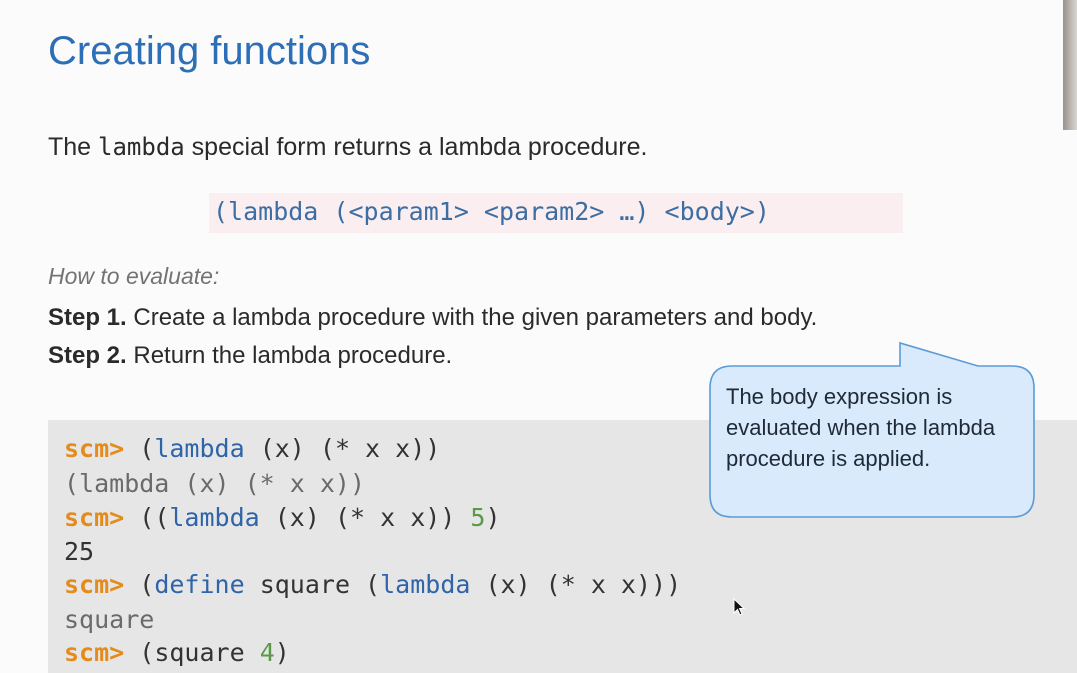 The height and width of the screenshot is (673, 1077). I want to click on how-to-evaluate-label: How to evaluate:, so click(134, 276).